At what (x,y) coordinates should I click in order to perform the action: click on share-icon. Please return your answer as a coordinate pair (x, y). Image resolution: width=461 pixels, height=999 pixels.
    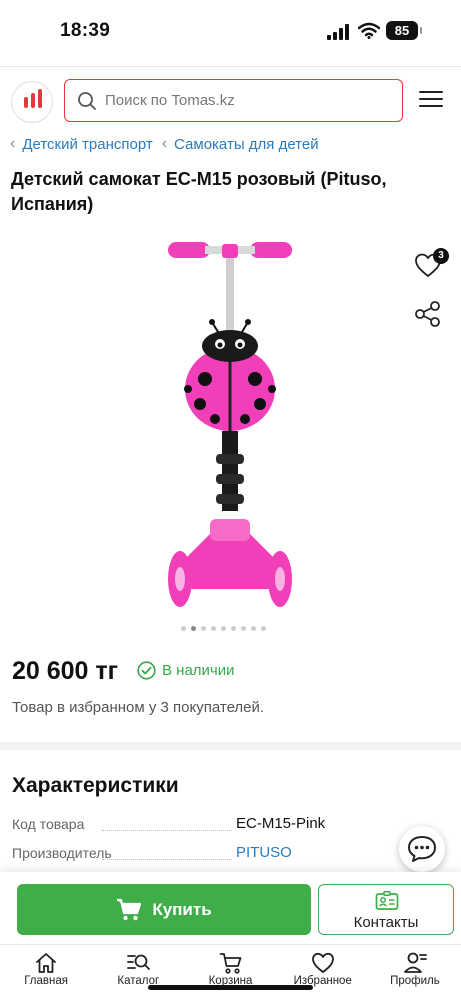
    Looking at the image, I should click on (428, 314).